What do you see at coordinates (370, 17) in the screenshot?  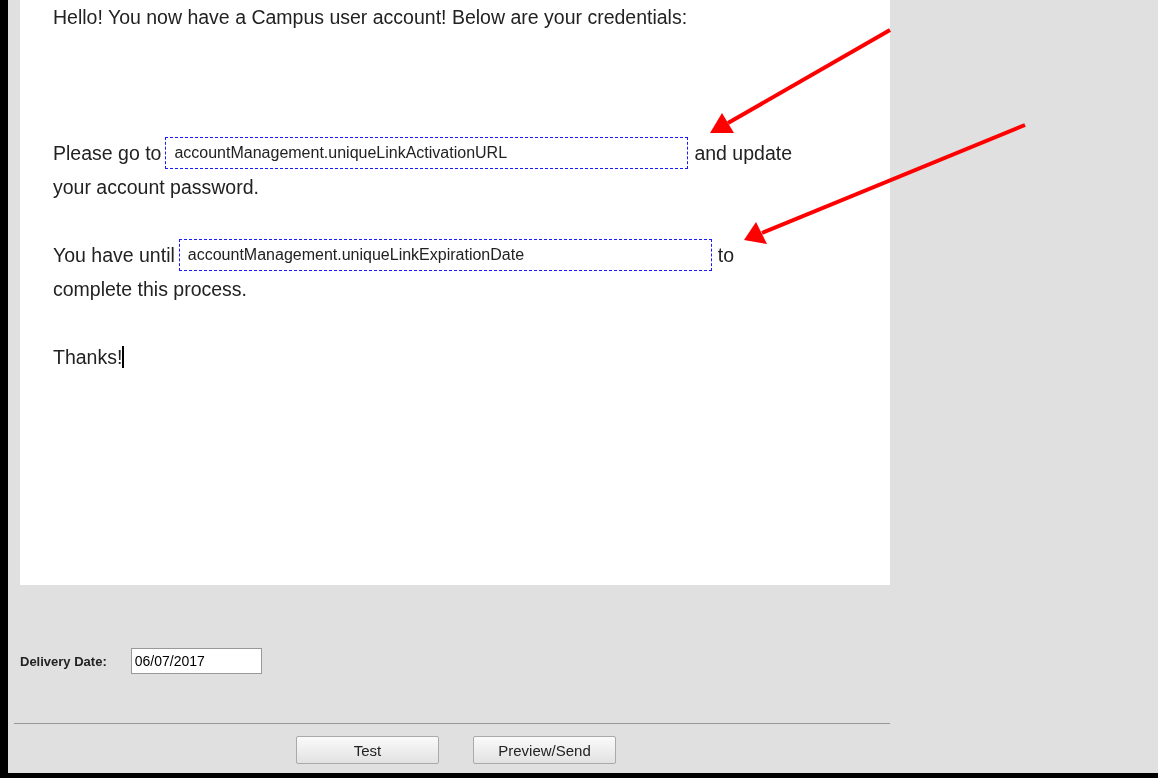 I see `message-text: Hello! You now have a Campus user account! Below are your credentials:` at bounding box center [370, 17].